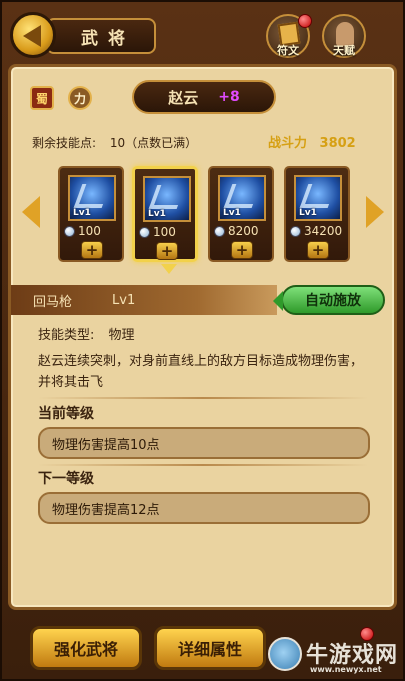 The image size is (405, 681). I want to click on cow-logo-icon, so click(285, 654).